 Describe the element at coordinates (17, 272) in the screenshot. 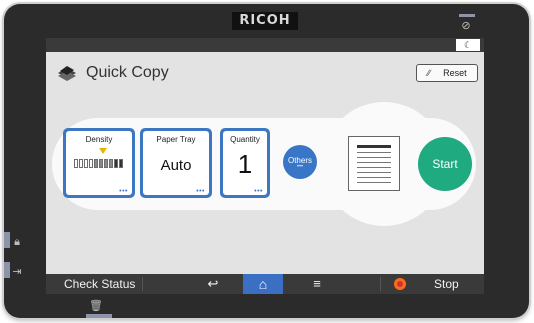

I see `login-icon: ⇥` at that location.